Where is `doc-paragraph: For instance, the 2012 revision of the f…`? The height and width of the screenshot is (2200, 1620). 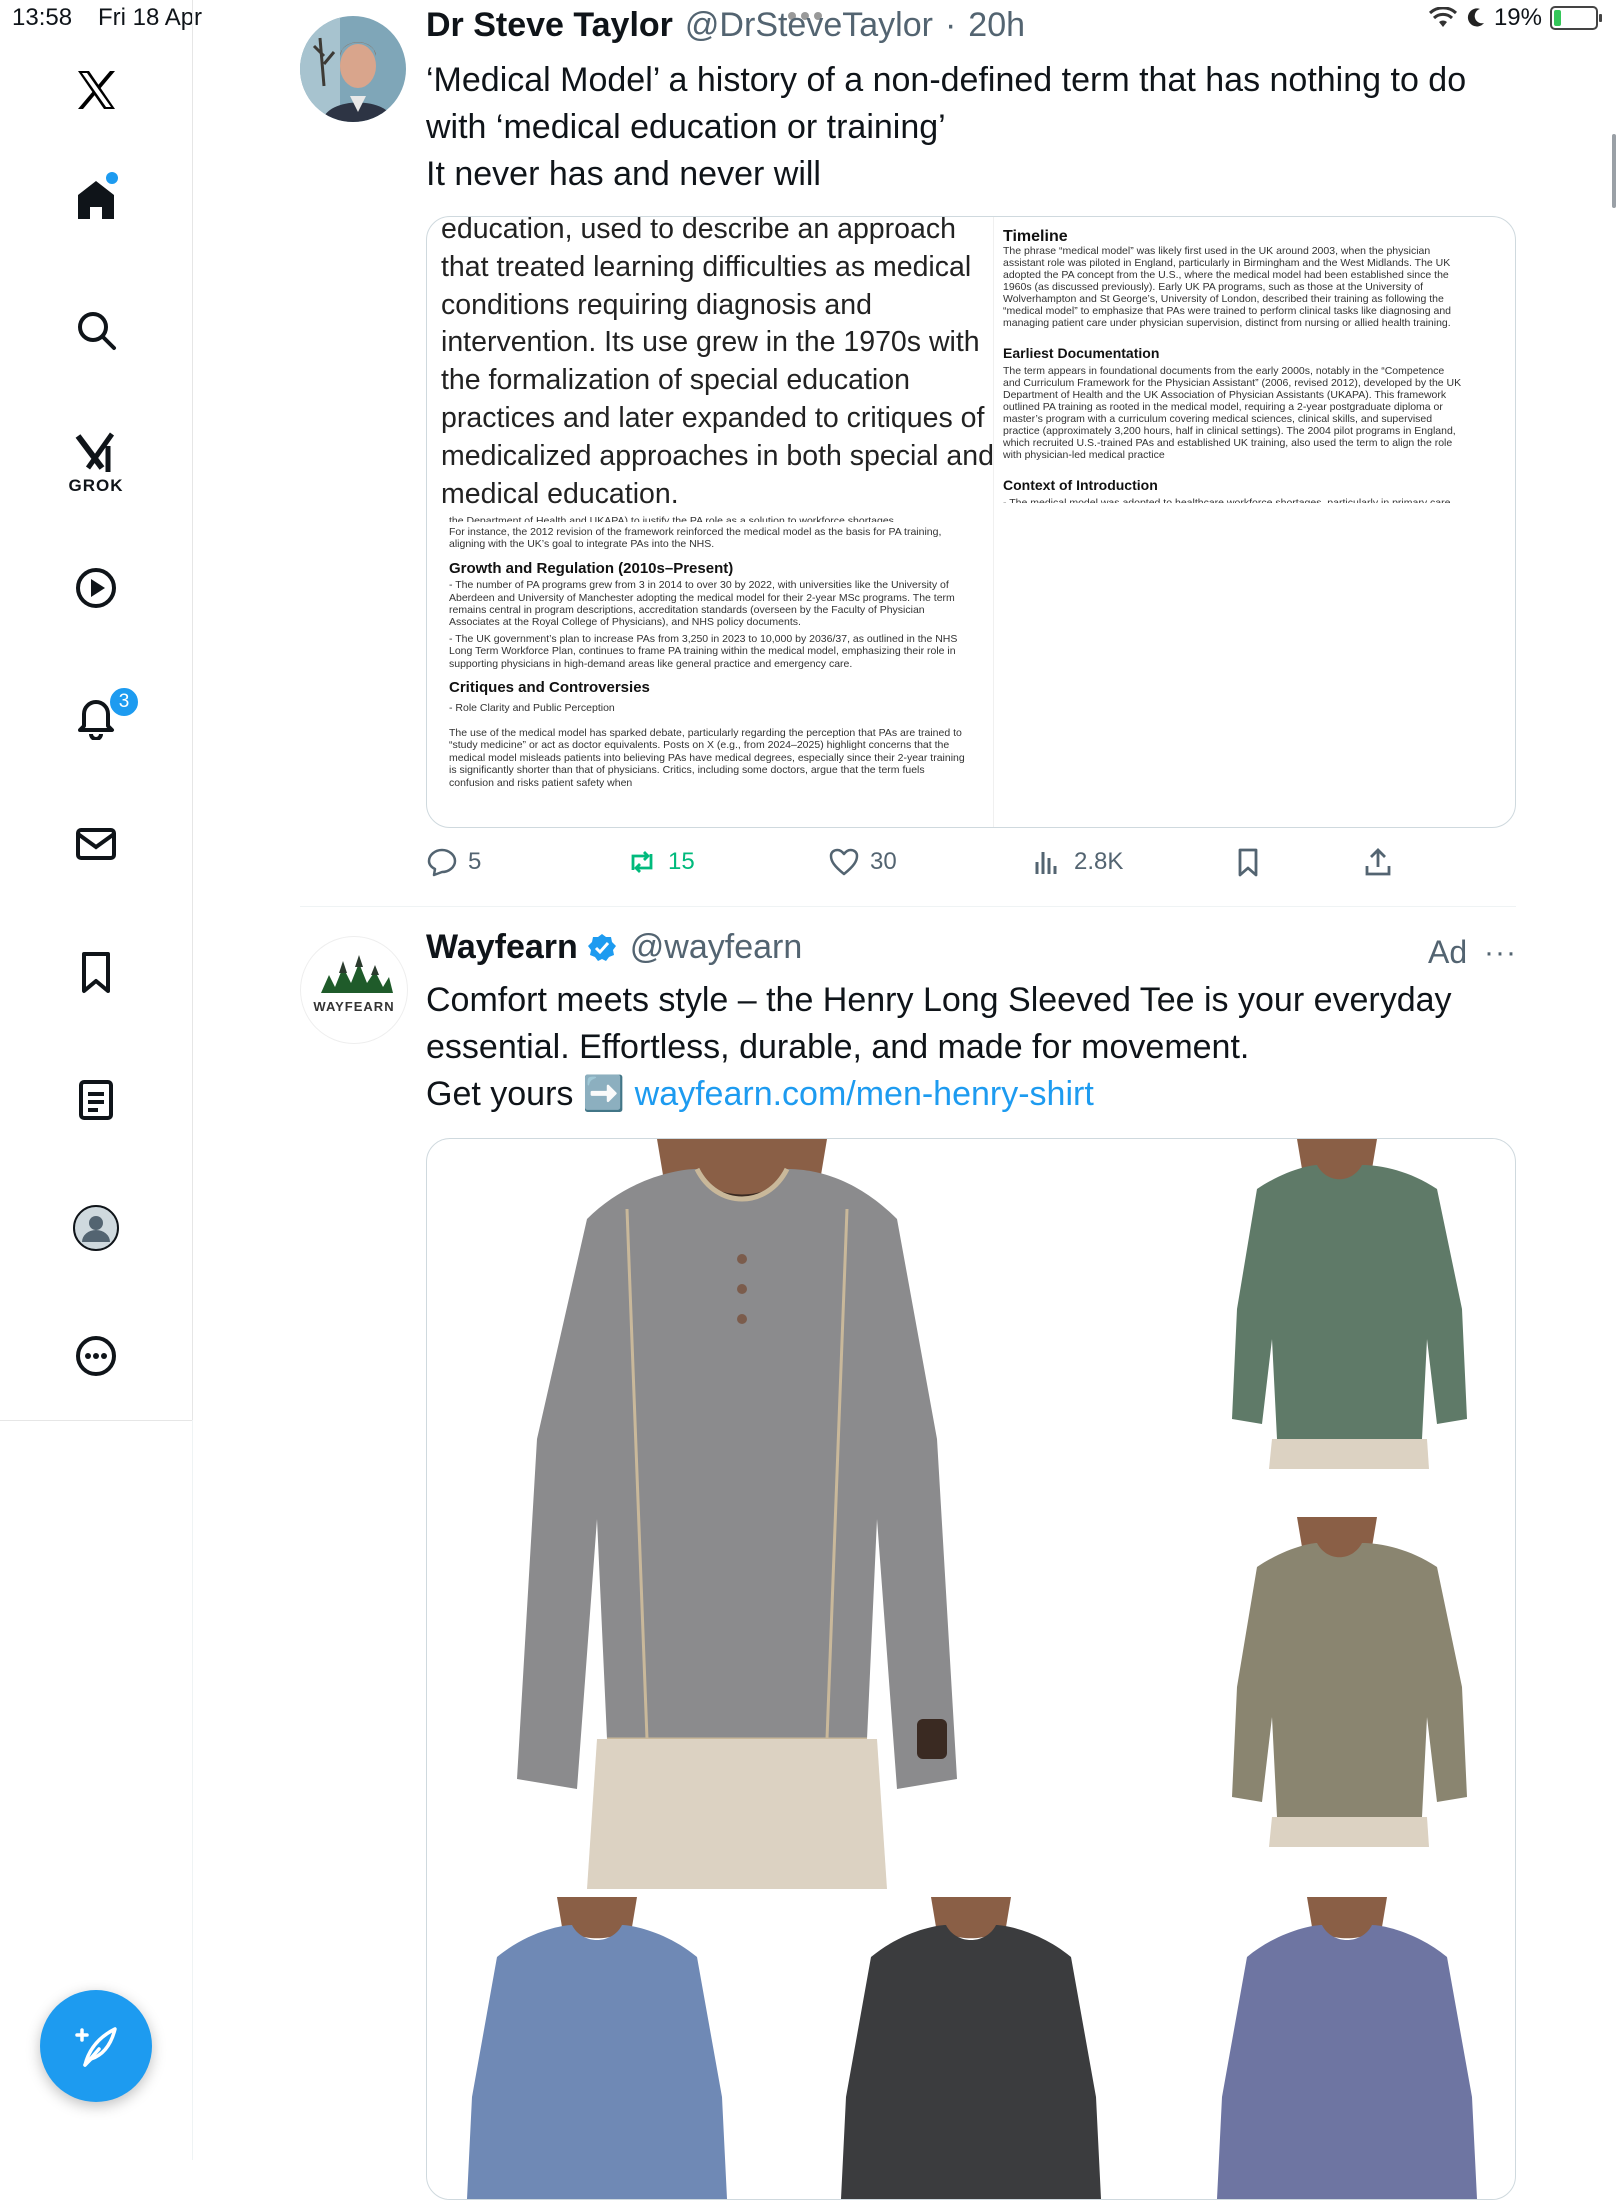 doc-paragraph: For instance, the 2012 revision of the f… is located at coordinates (695, 538).